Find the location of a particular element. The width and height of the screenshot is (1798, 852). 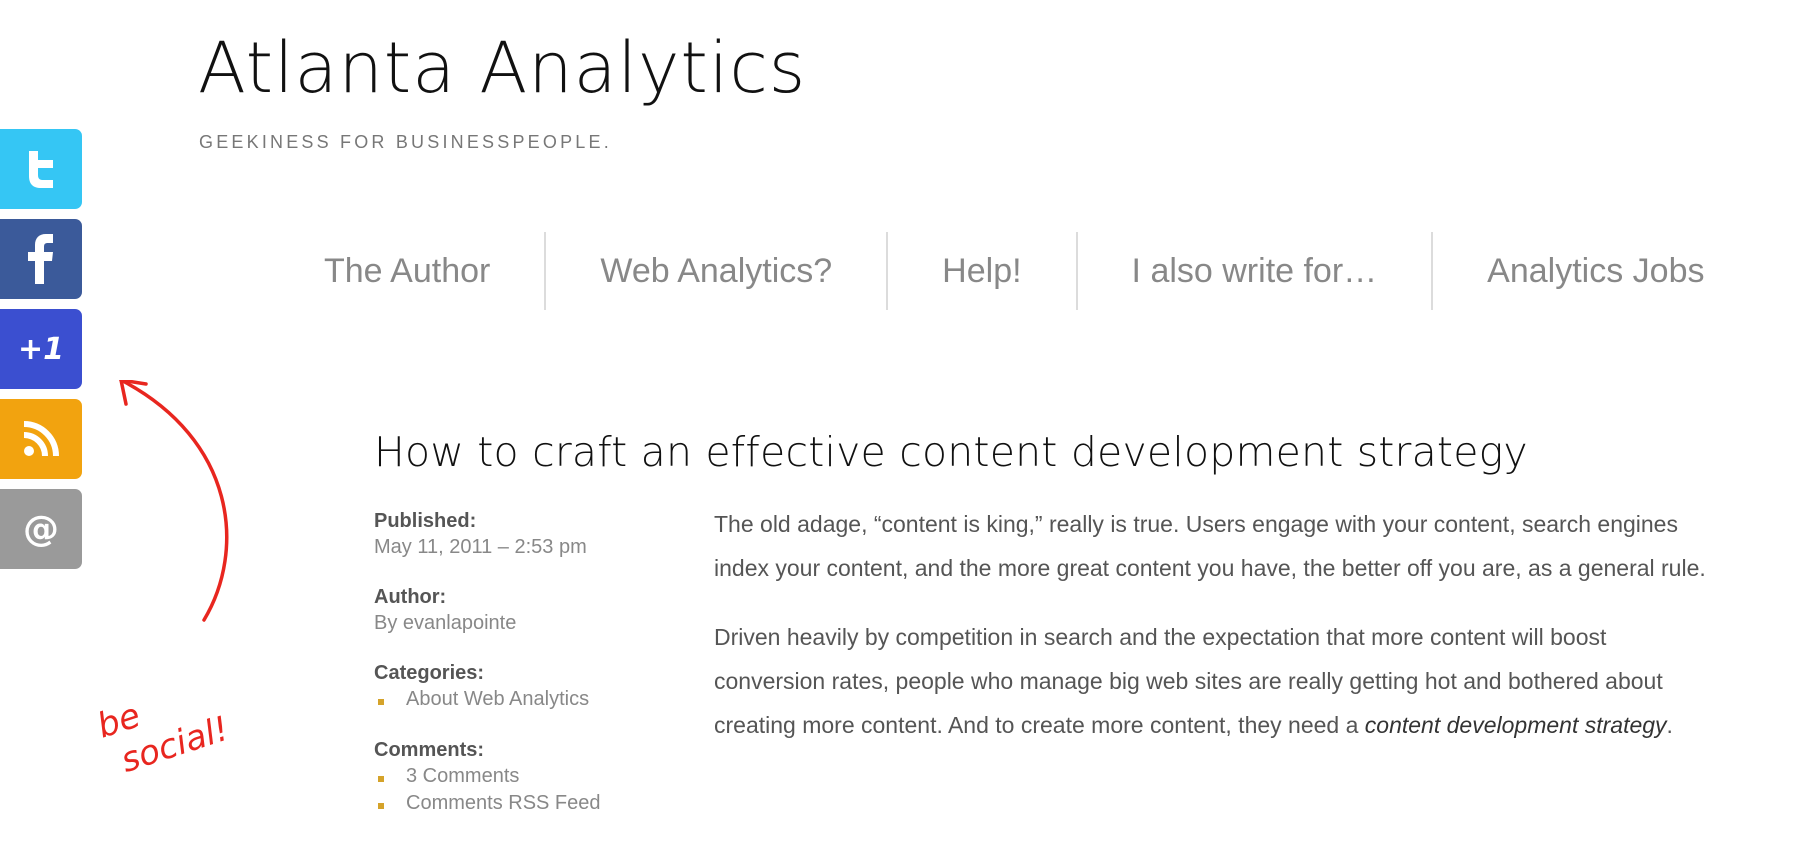

category-link: About Web Analytics is located at coordinates (524, 699).